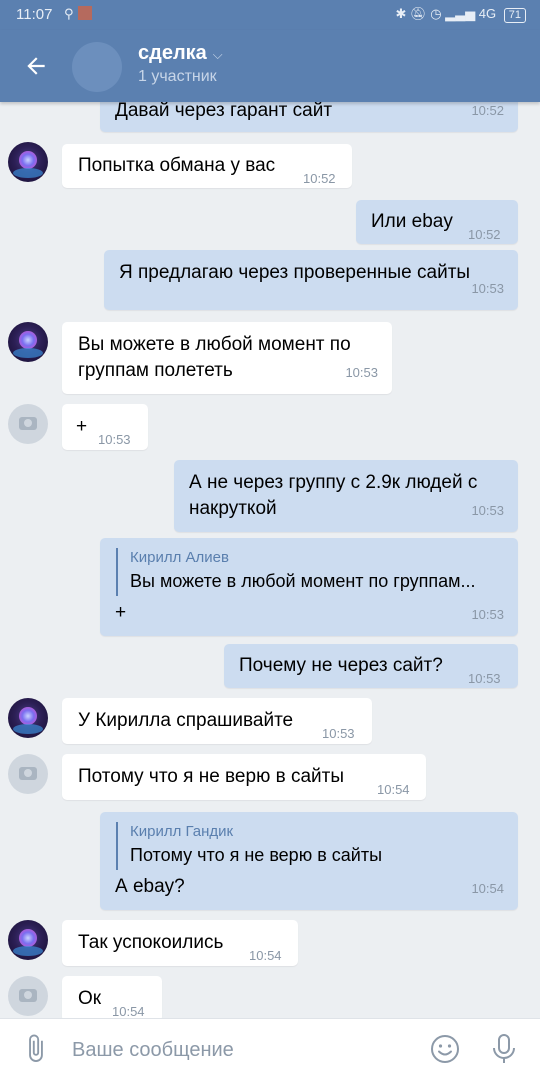 The image size is (540, 1081). I want to click on microphone-icon, so click(504, 1048).